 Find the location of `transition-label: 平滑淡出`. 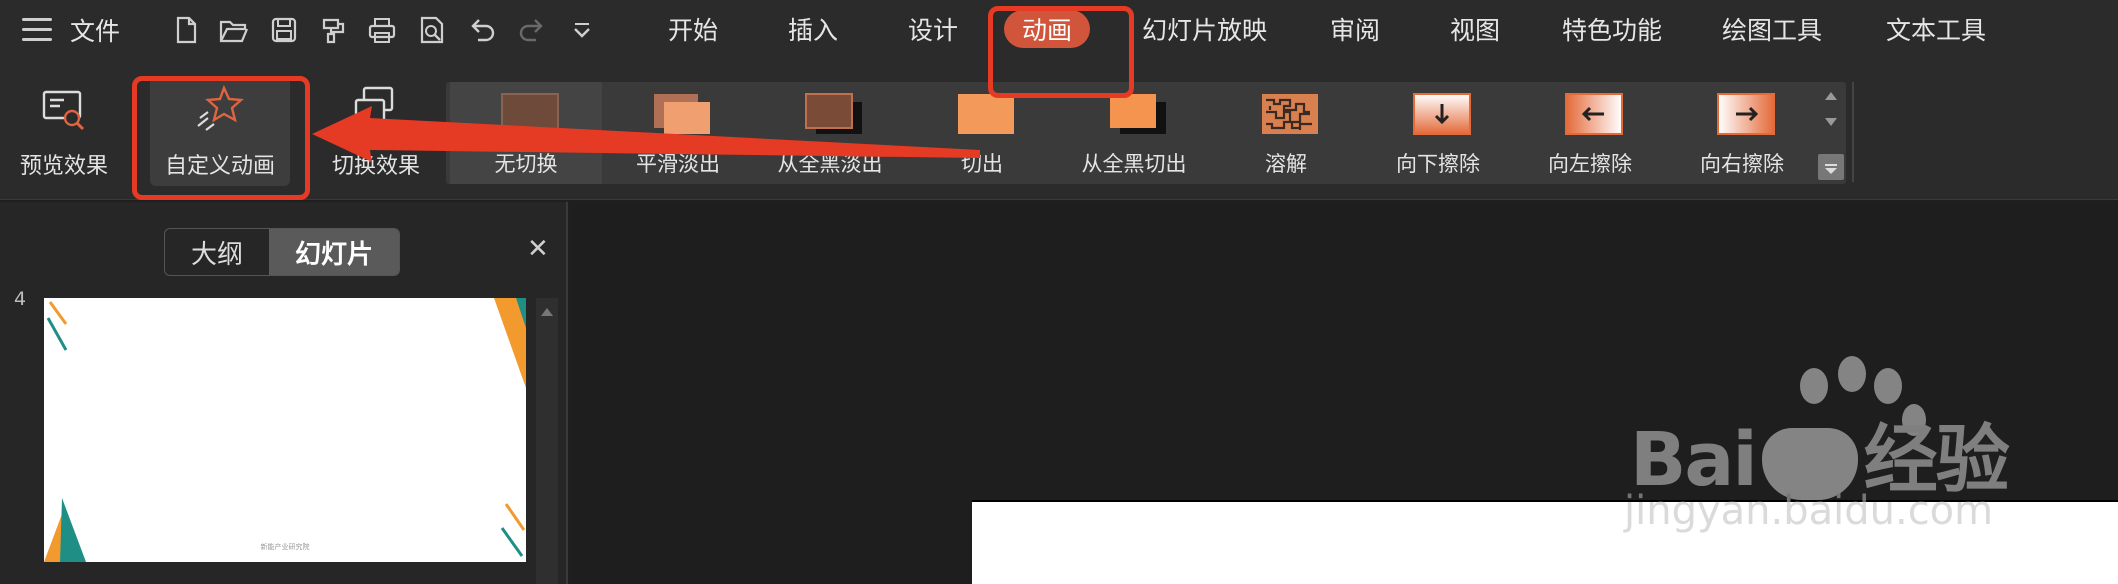

transition-label: 平滑淡出 is located at coordinates (678, 164).